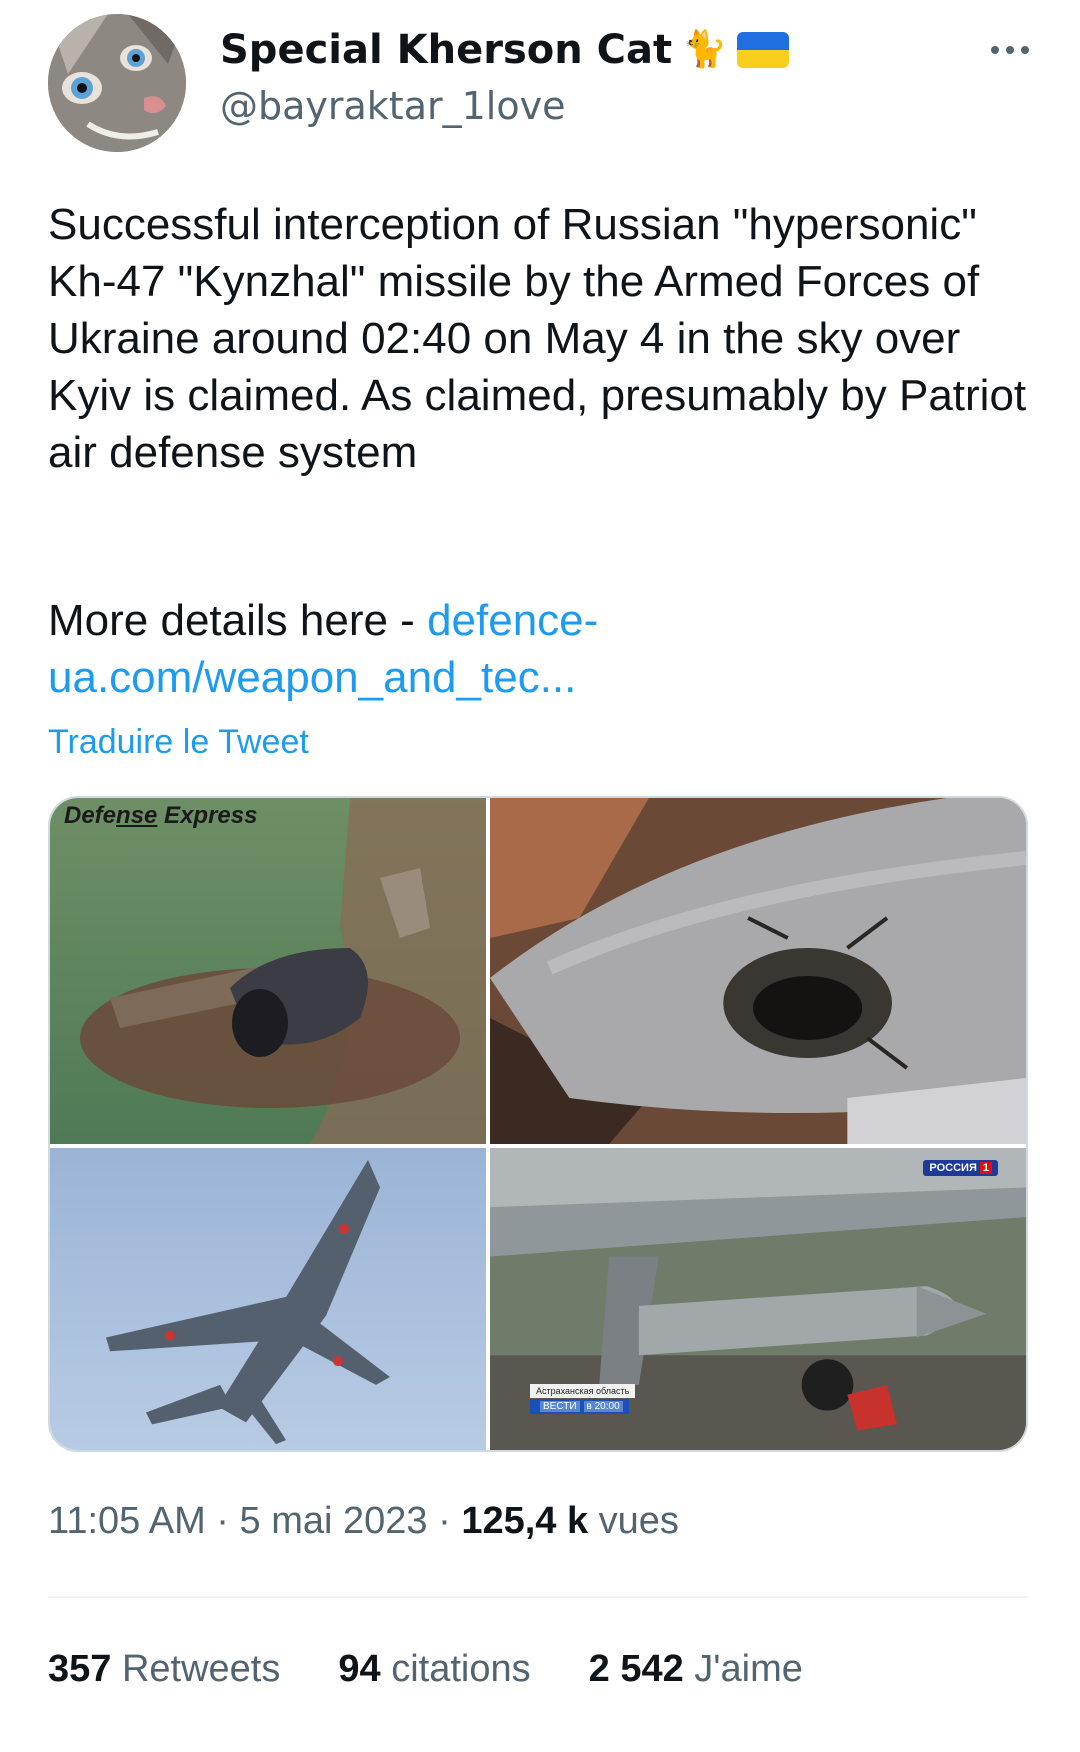 The height and width of the screenshot is (1752, 1080). What do you see at coordinates (268, 1299) in the screenshot?
I see `photo-mig31-jet` at bounding box center [268, 1299].